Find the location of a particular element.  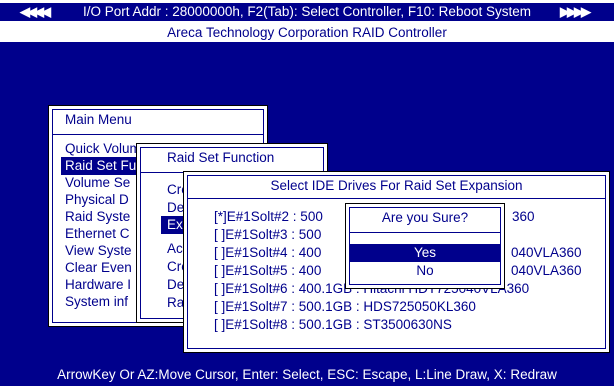

drive-row: [*]E#1Solt#2 : 500 is located at coordinates (268, 217).